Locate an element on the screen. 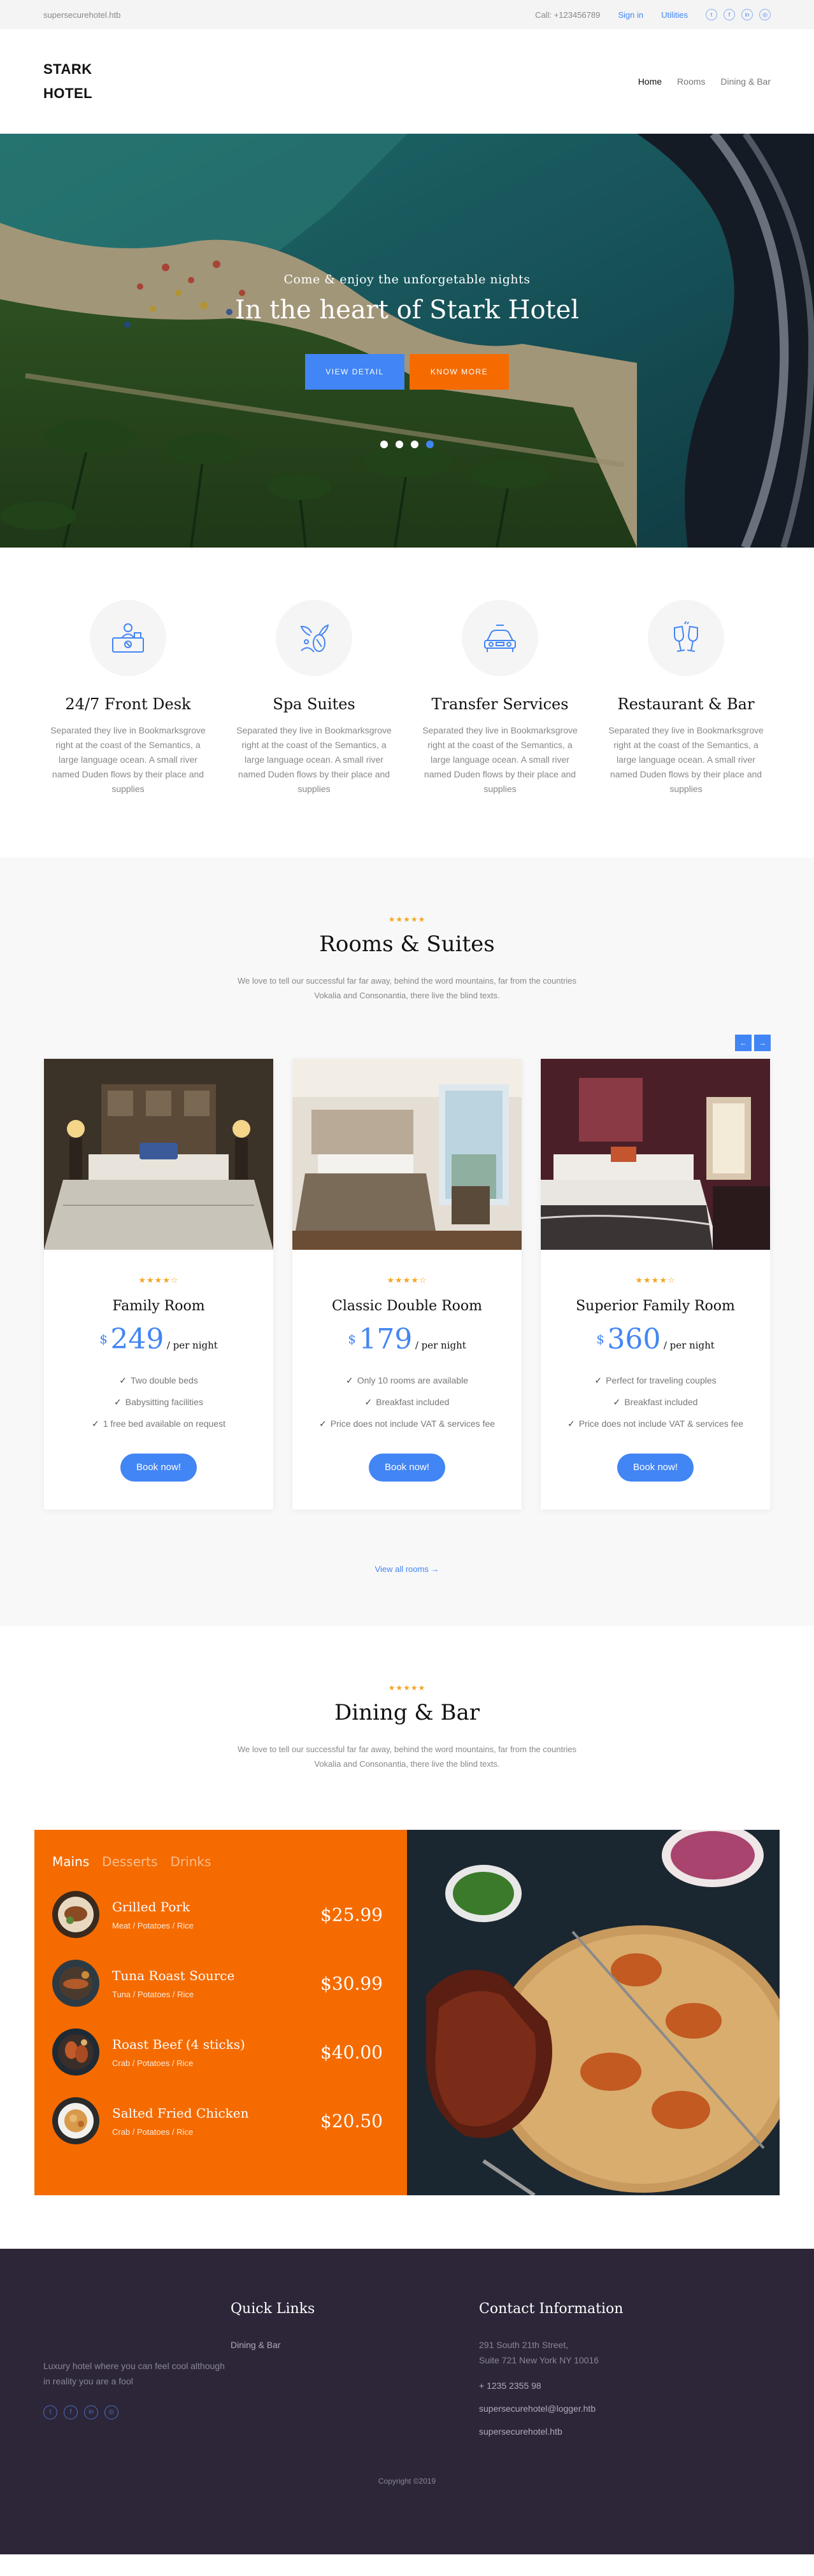 The image size is (814, 2576). room-price: $ 360 / per night is located at coordinates (655, 1339).